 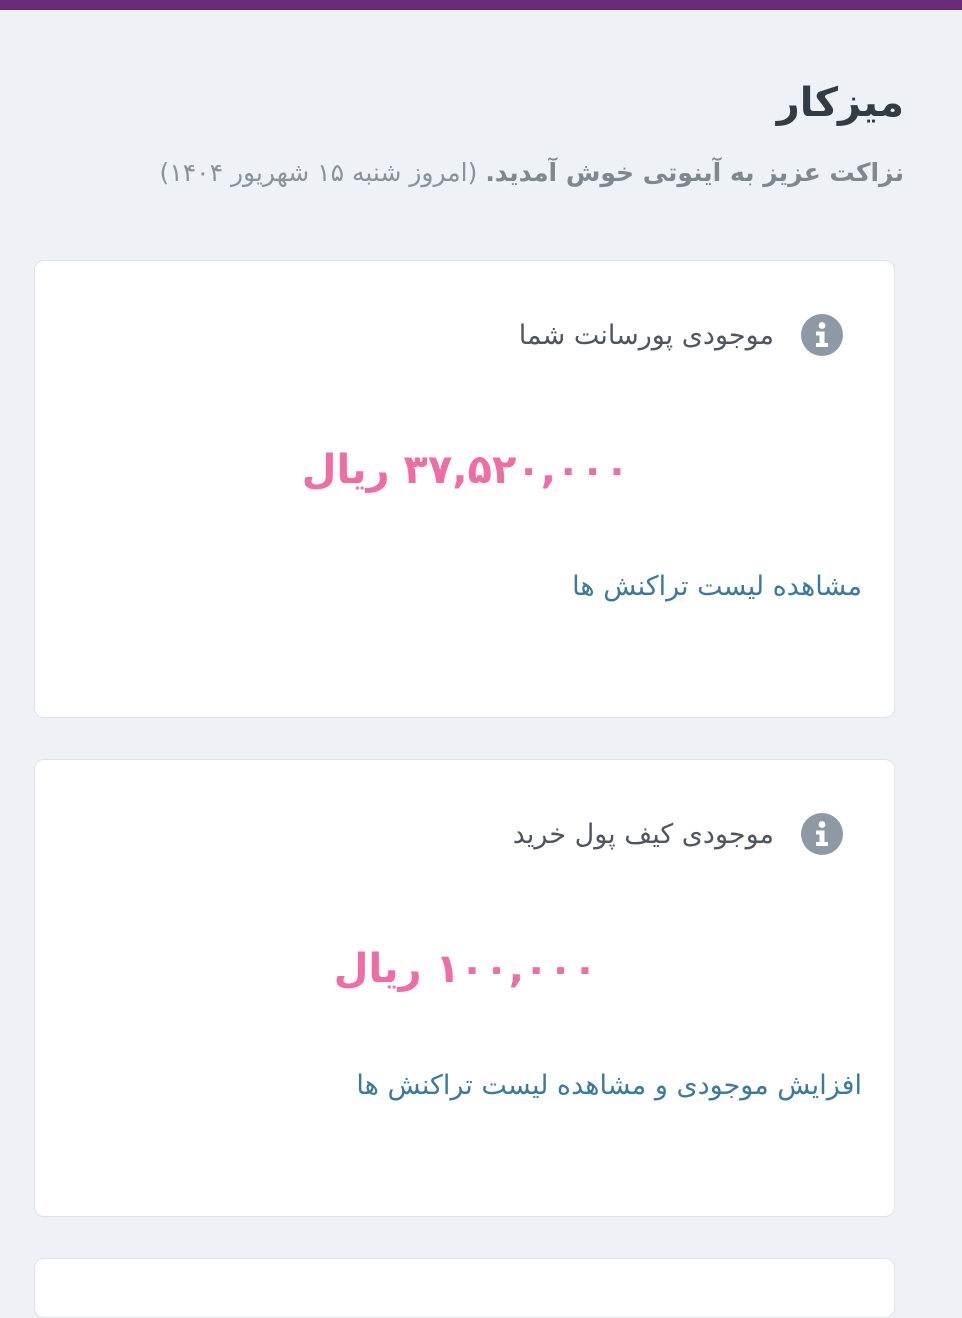 What do you see at coordinates (646, 335) in the screenshot?
I see `card-title: موجودی پورسانت شما` at bounding box center [646, 335].